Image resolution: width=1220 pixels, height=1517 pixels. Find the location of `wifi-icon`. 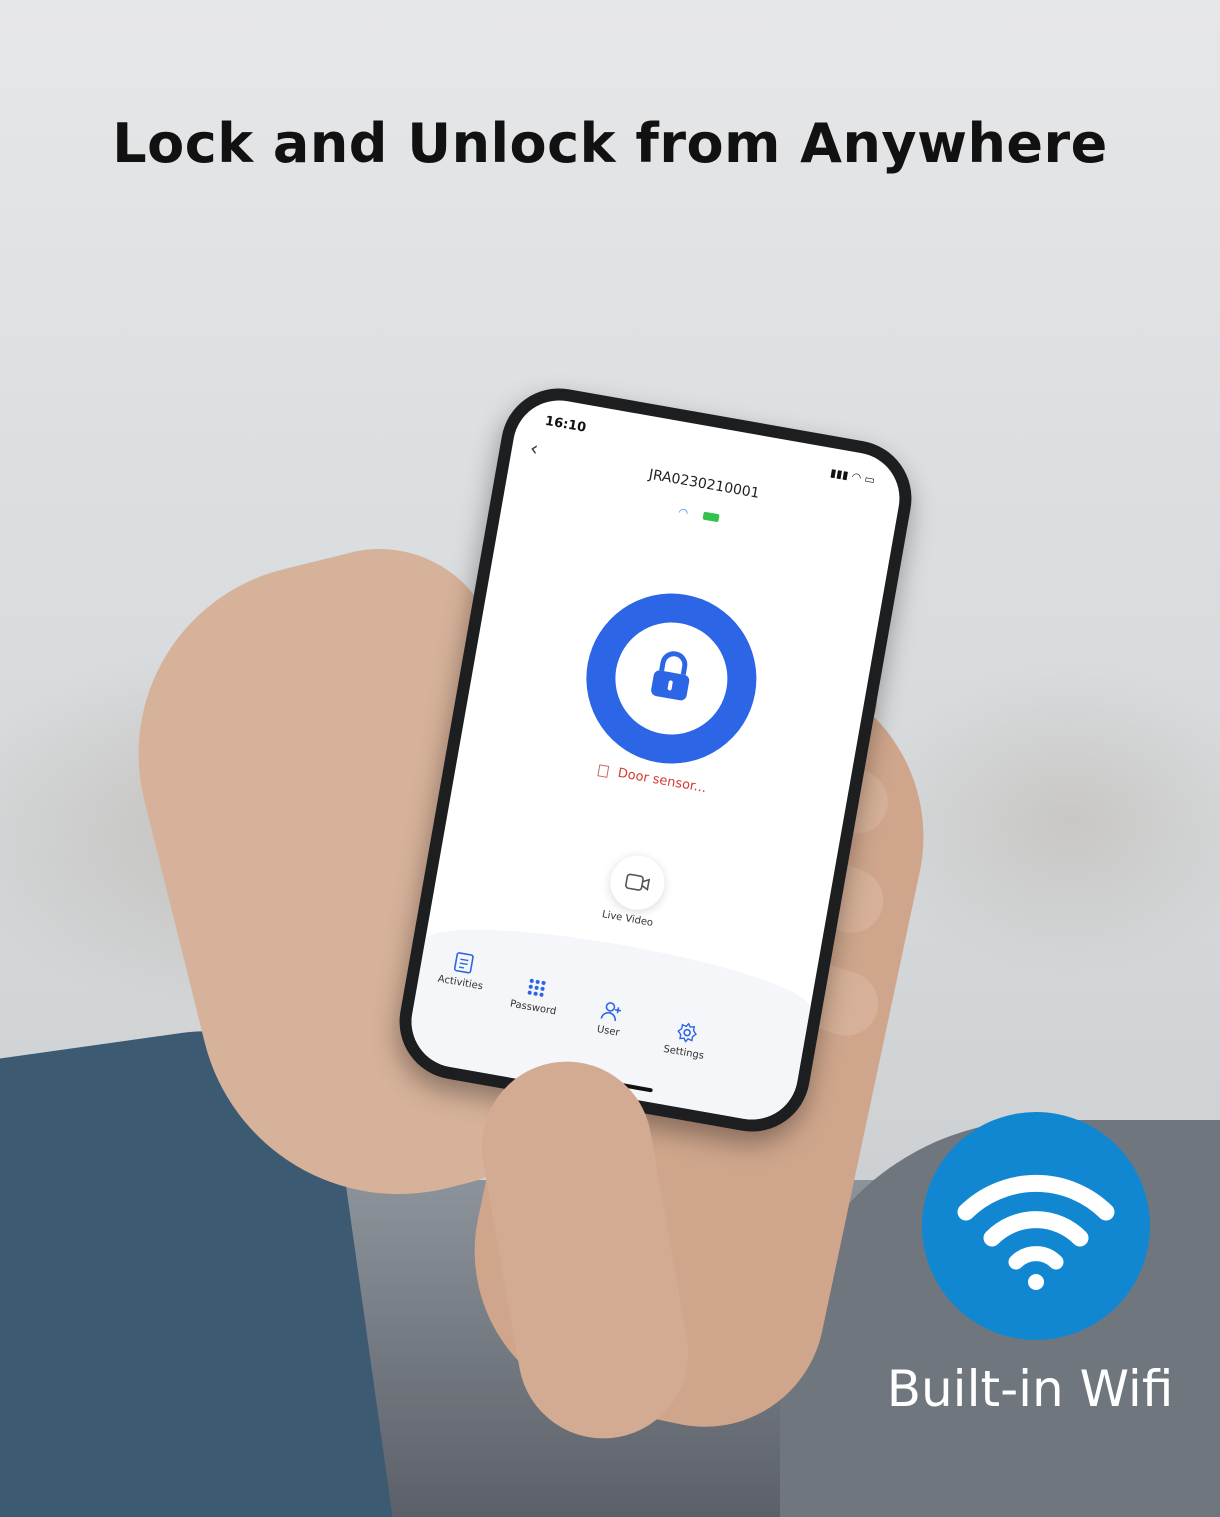

wifi-icon is located at coordinates (1036, 1232).